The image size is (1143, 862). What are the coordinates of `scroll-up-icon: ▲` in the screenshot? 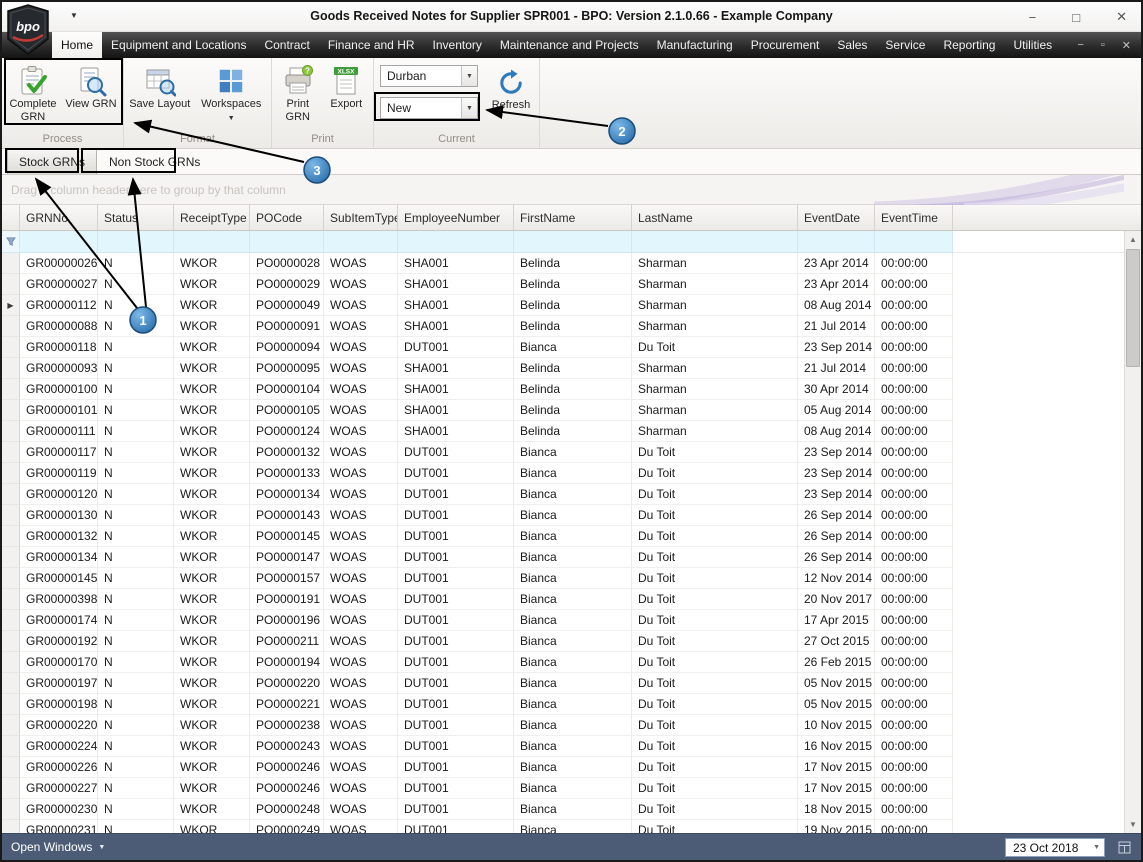 It's located at (1133, 239).